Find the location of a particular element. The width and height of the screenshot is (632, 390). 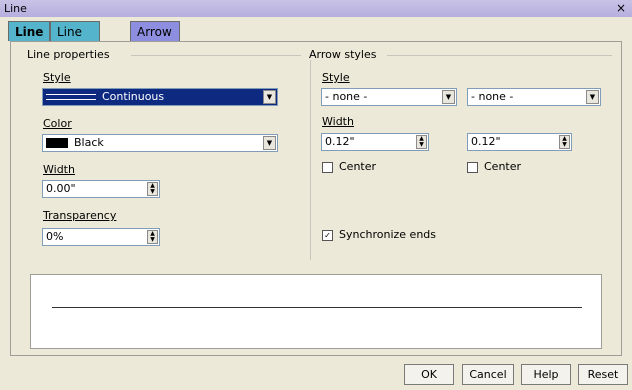

checkmark-icon: ✓ is located at coordinates (327, 235).